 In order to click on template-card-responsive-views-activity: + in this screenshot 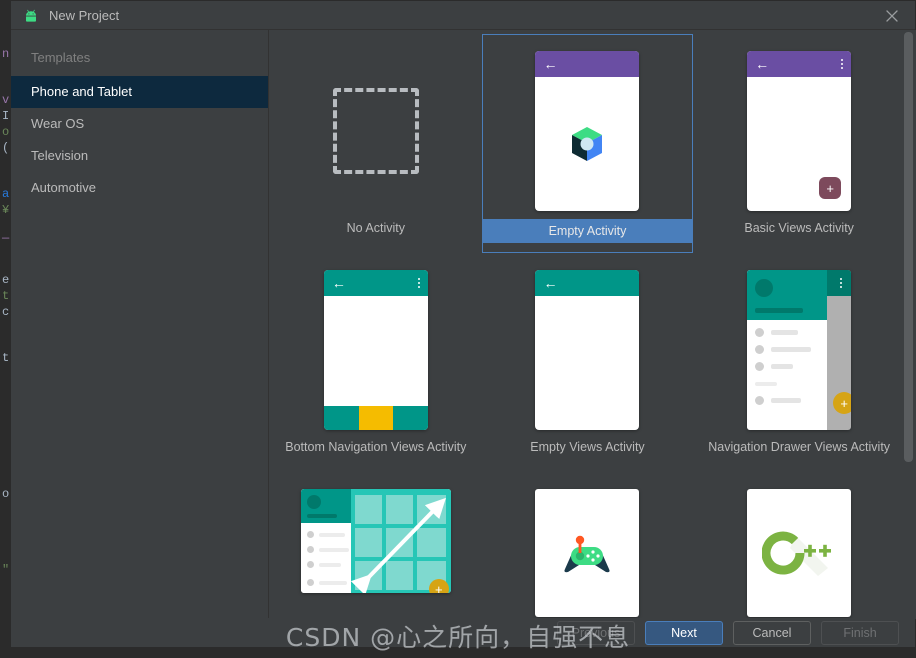, I will do `click(376, 532)`.